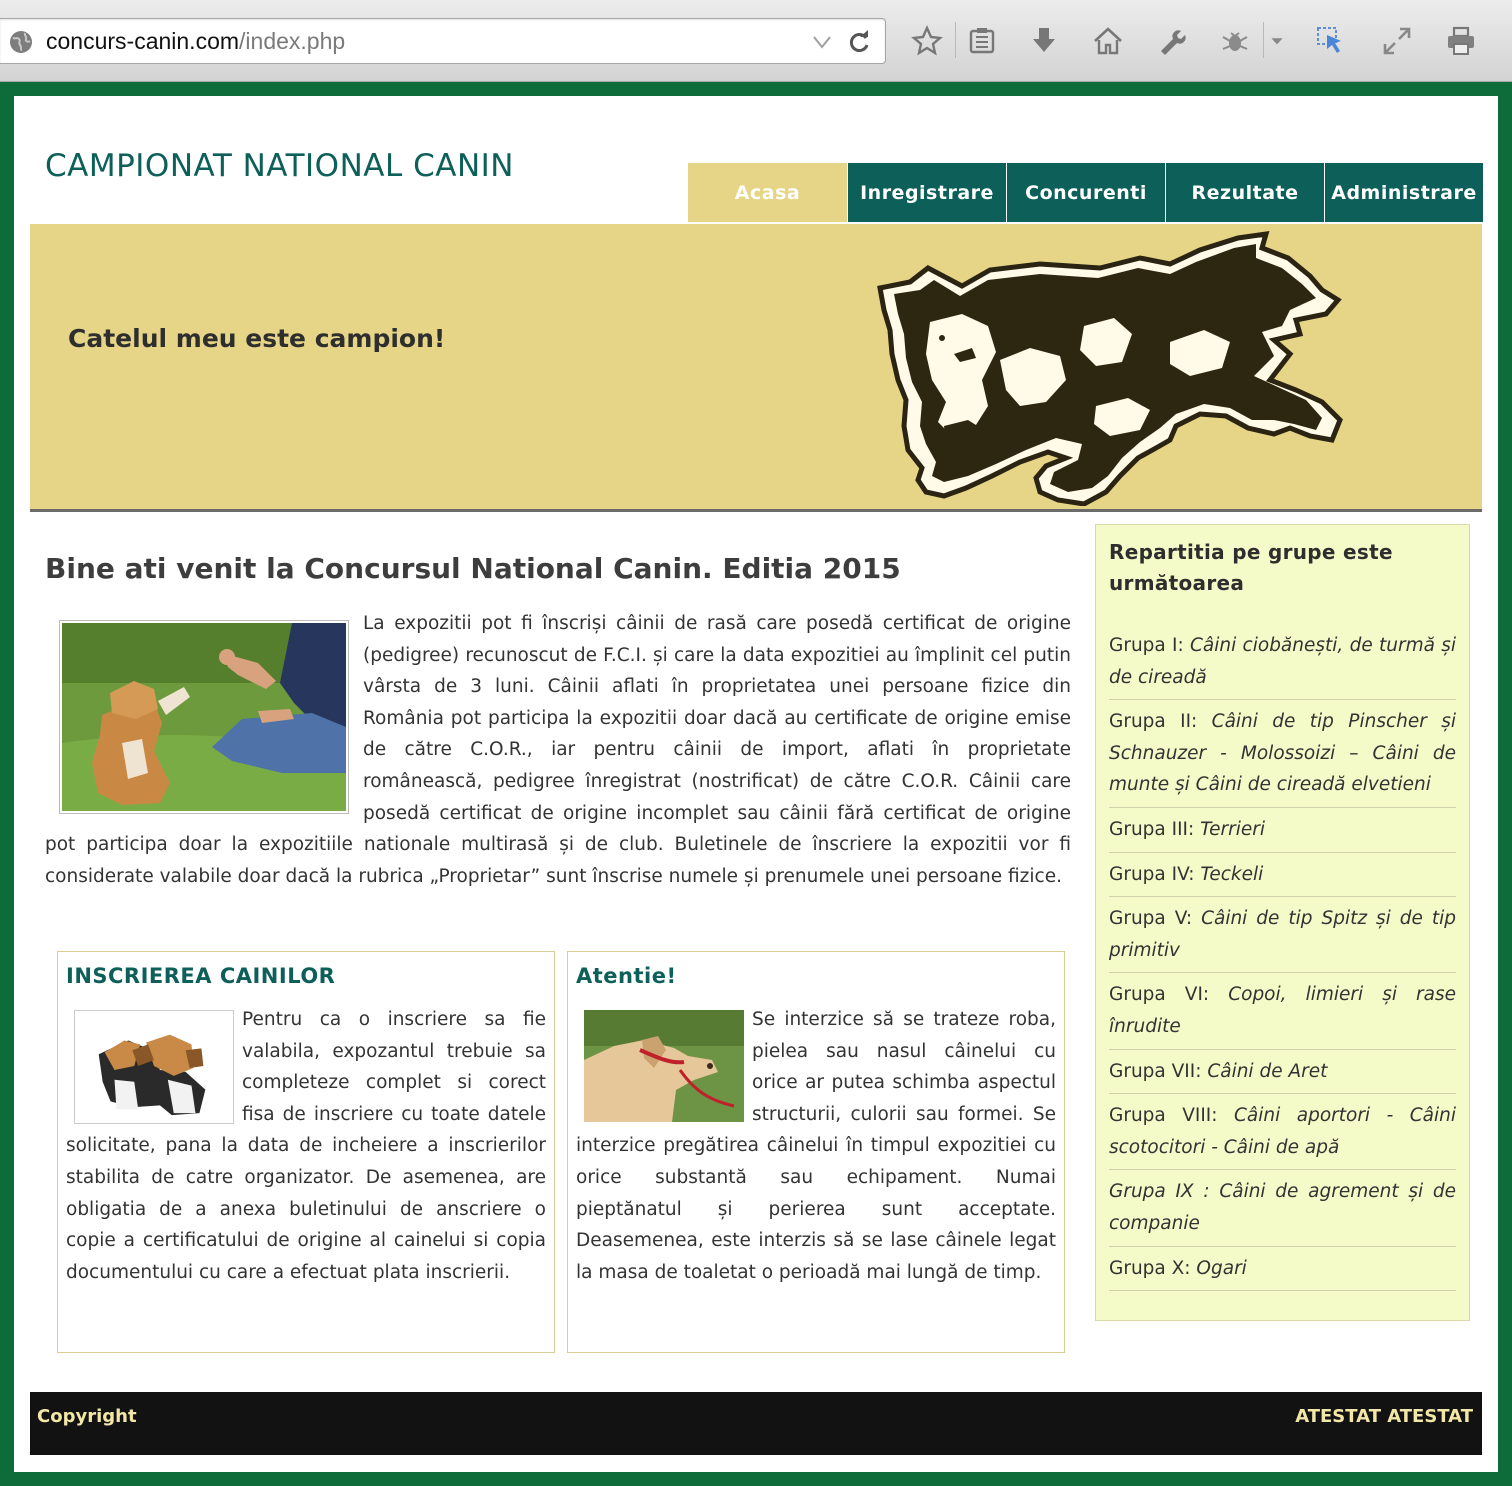 This screenshot has width=1512, height=1486. I want to click on intro-photo-girl-puppy, so click(204, 717).